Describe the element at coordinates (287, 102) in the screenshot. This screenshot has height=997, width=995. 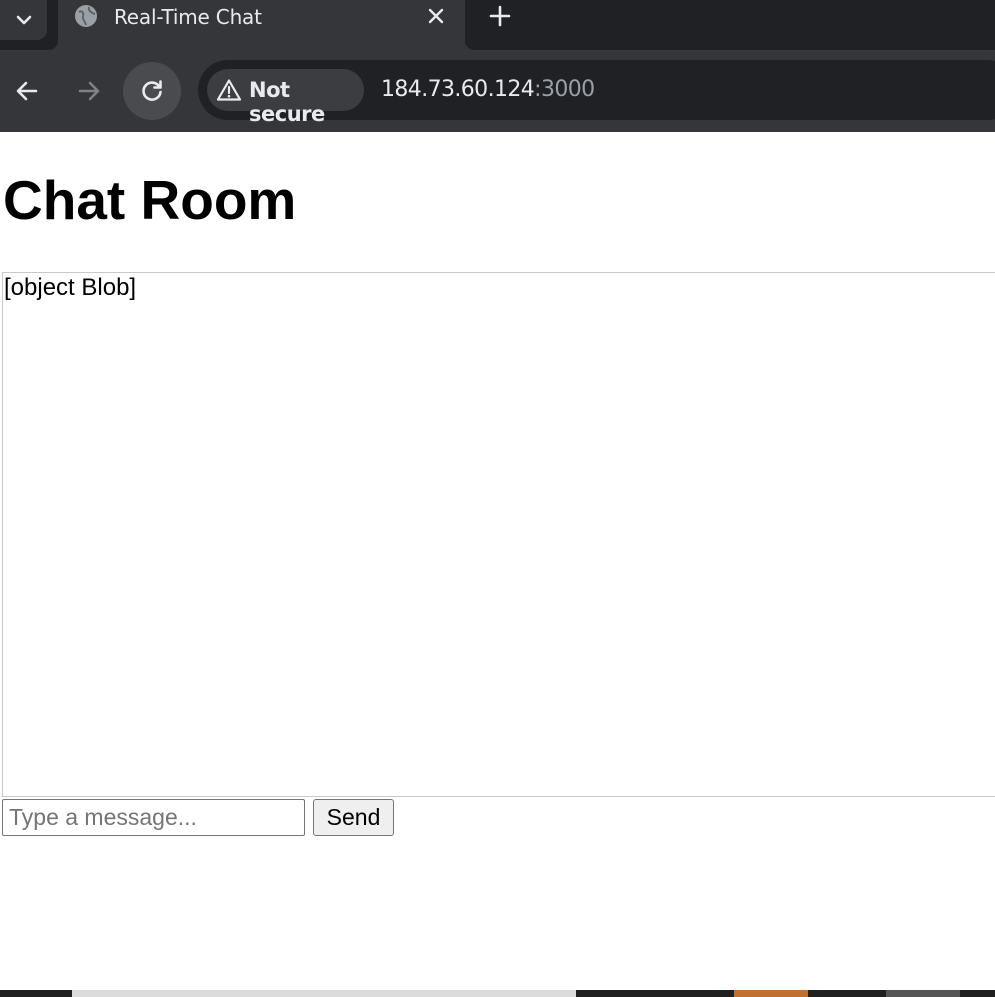
I see `security-label: Not secure` at that location.